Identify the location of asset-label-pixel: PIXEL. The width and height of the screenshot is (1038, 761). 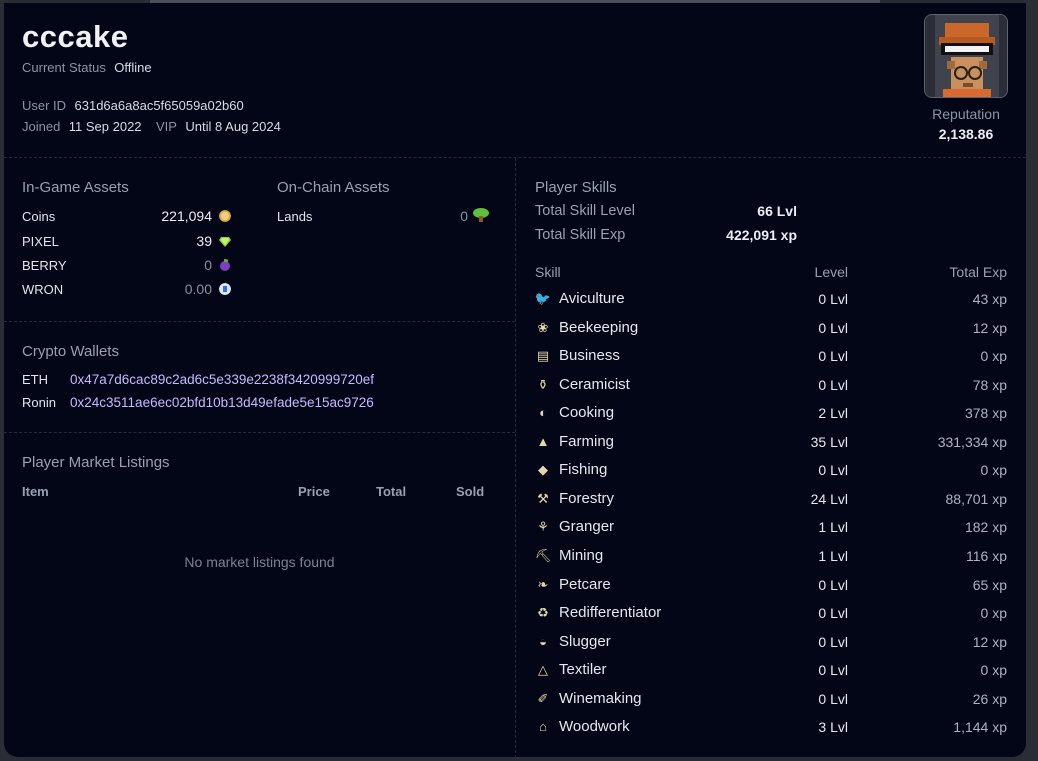
(40, 241).